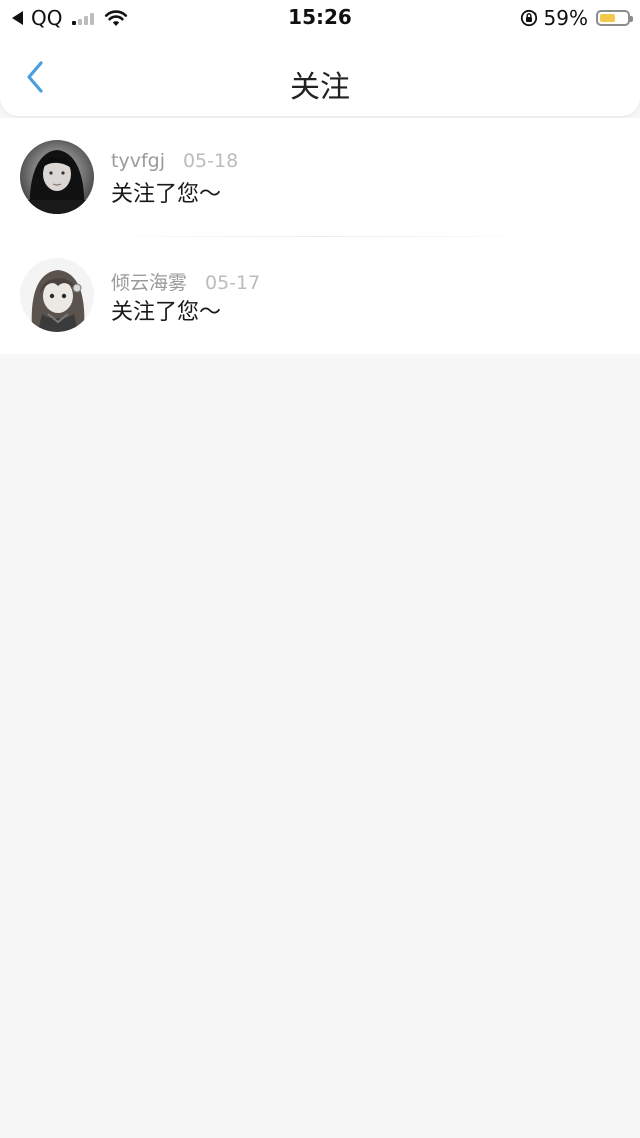  I want to click on list-item: tyvfgj 05-18 关注了您～, so click(320, 177).